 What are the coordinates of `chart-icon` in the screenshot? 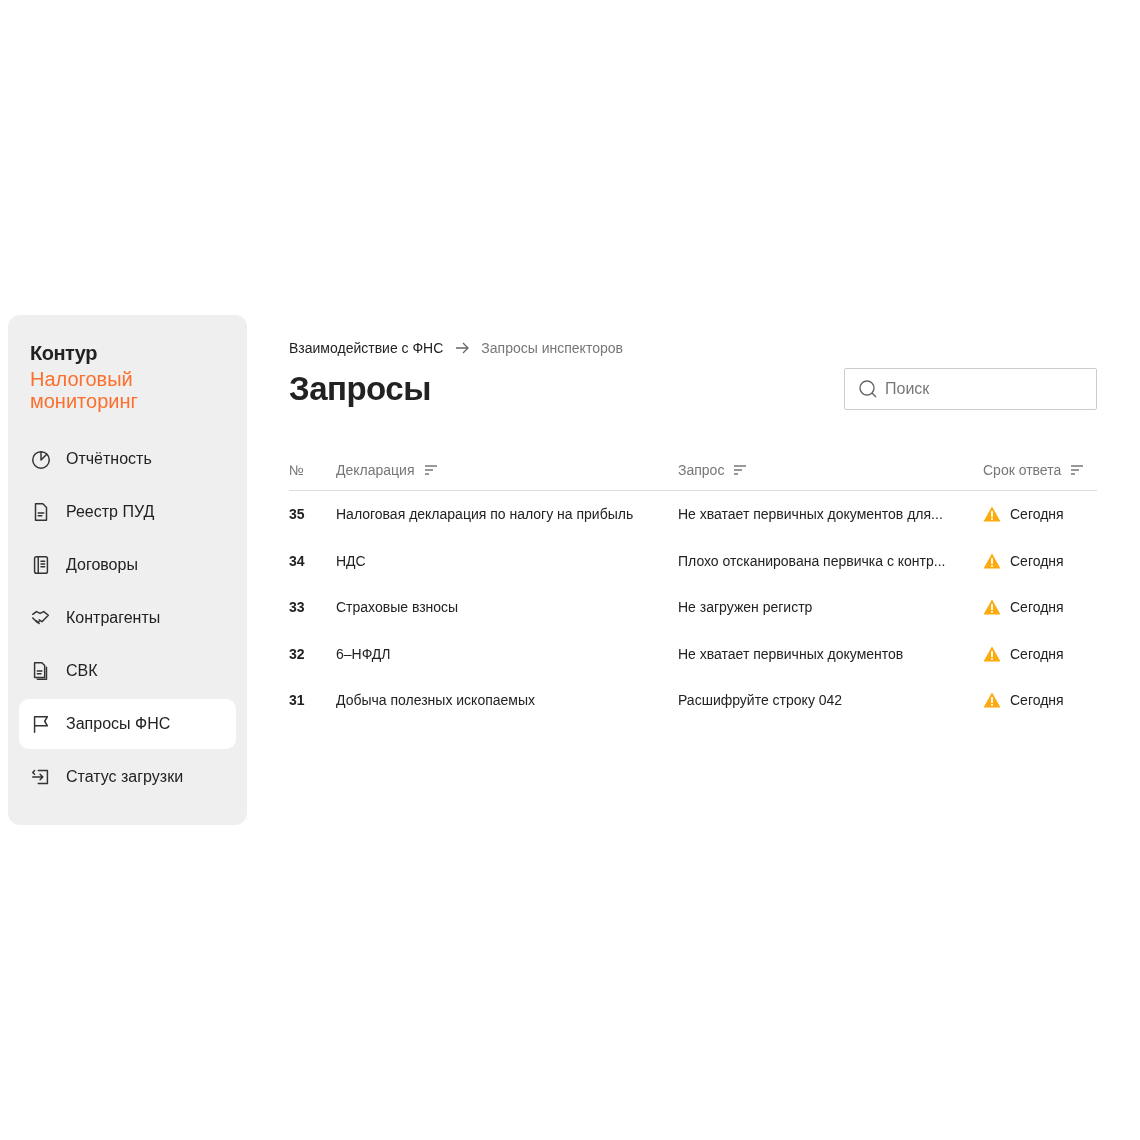 It's located at (41, 459).